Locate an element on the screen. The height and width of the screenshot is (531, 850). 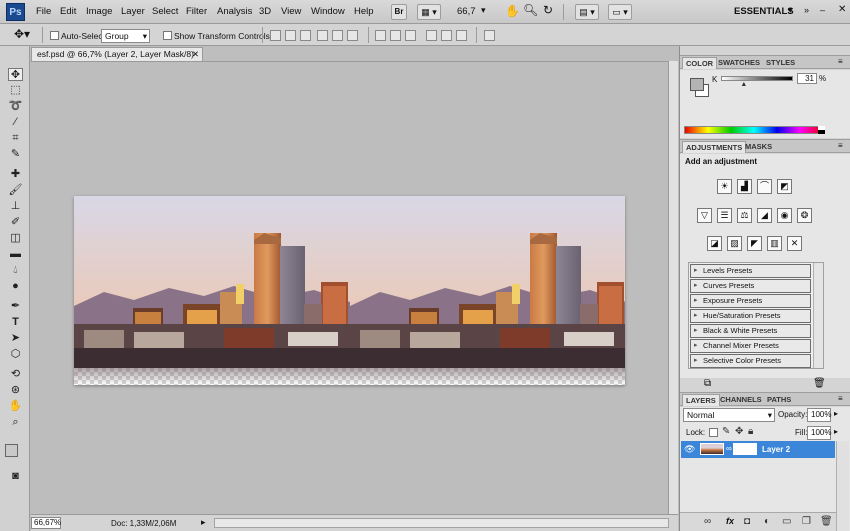
close-tab-icon: ✕ is located at coordinates (195, 54).